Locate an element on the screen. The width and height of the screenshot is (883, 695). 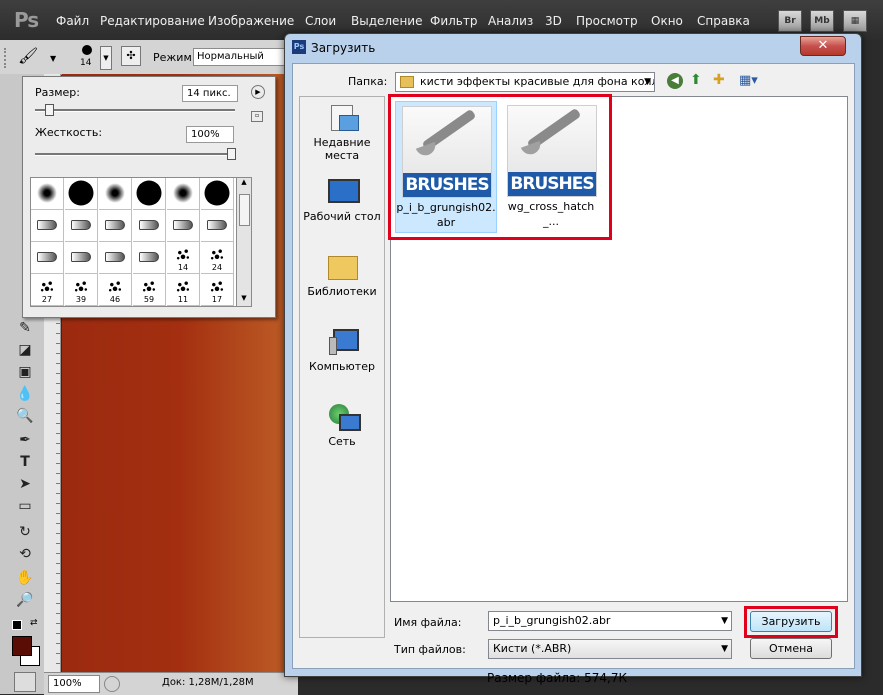
place-recent: Недавние места is located at coordinates (342, 132).